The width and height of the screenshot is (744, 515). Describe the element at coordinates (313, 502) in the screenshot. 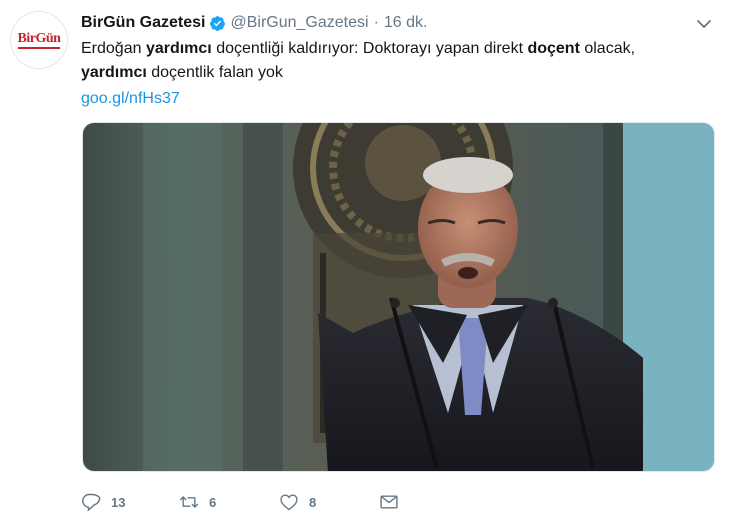

I see `like-count: 8` at that location.